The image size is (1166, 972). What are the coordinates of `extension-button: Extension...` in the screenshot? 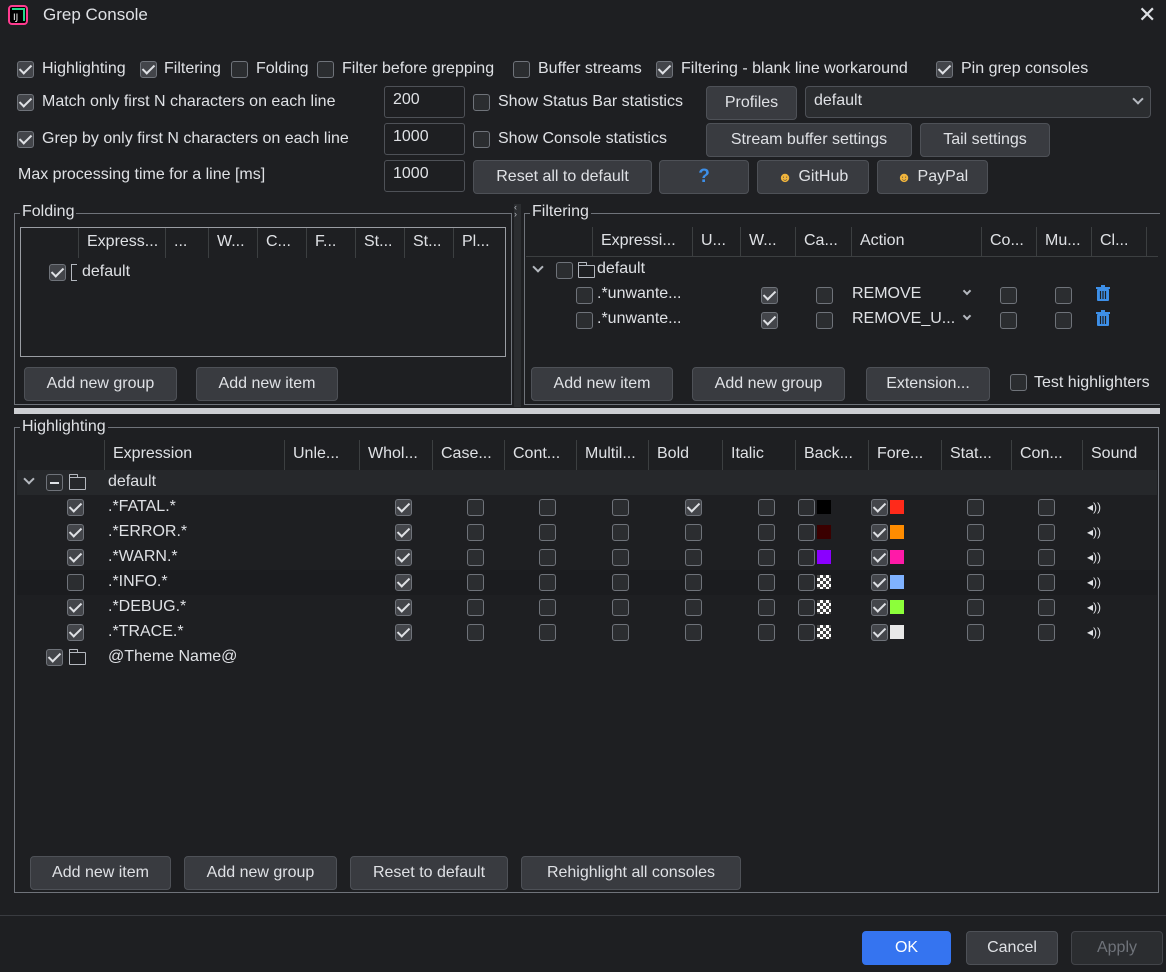 It's located at (928, 384).